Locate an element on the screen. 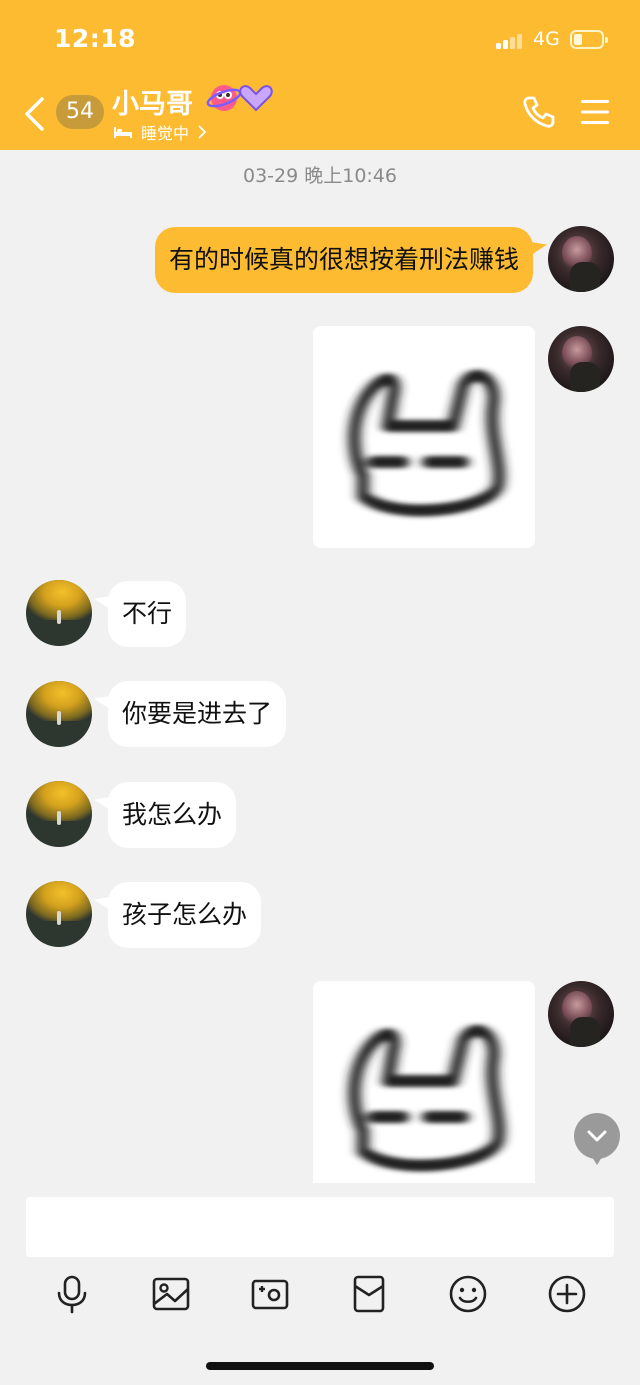 Image resolution: width=640 pixels, height=1385 pixels. battery-icon is located at coordinates (589, 39).